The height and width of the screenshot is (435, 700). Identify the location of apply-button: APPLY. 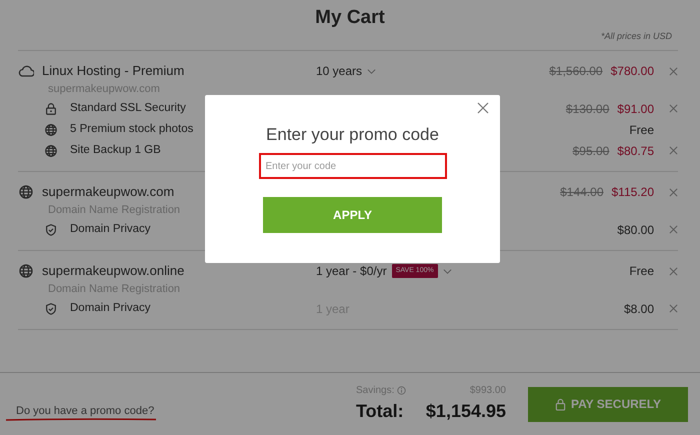
(352, 215).